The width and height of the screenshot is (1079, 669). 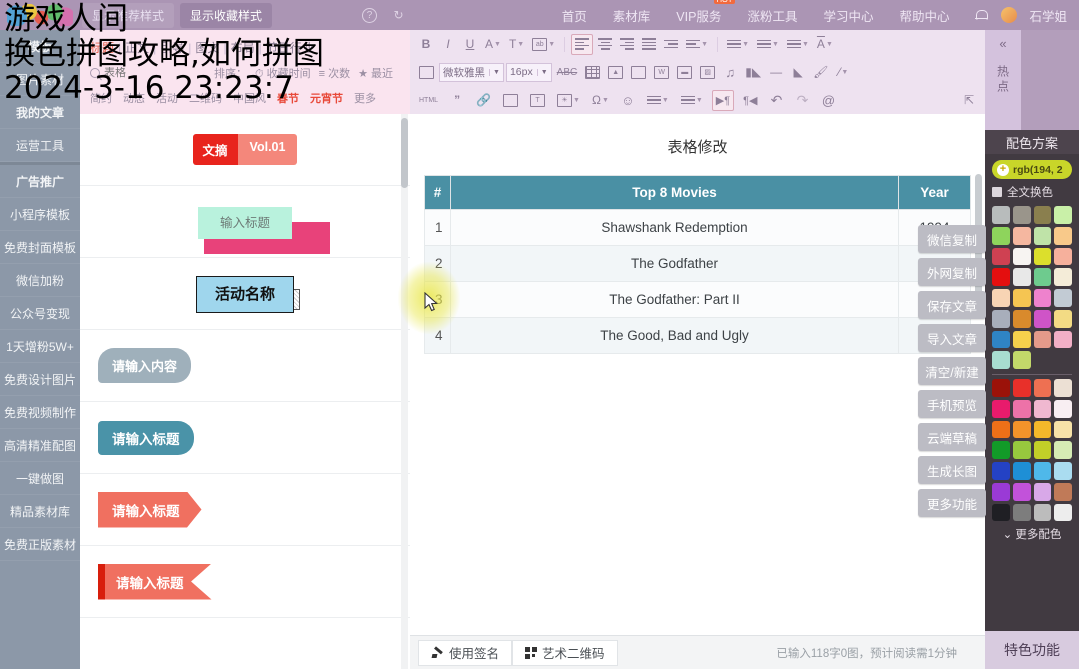 What do you see at coordinates (263, 230) in the screenshot?
I see `template-mint-title: 输入标题` at bounding box center [263, 230].